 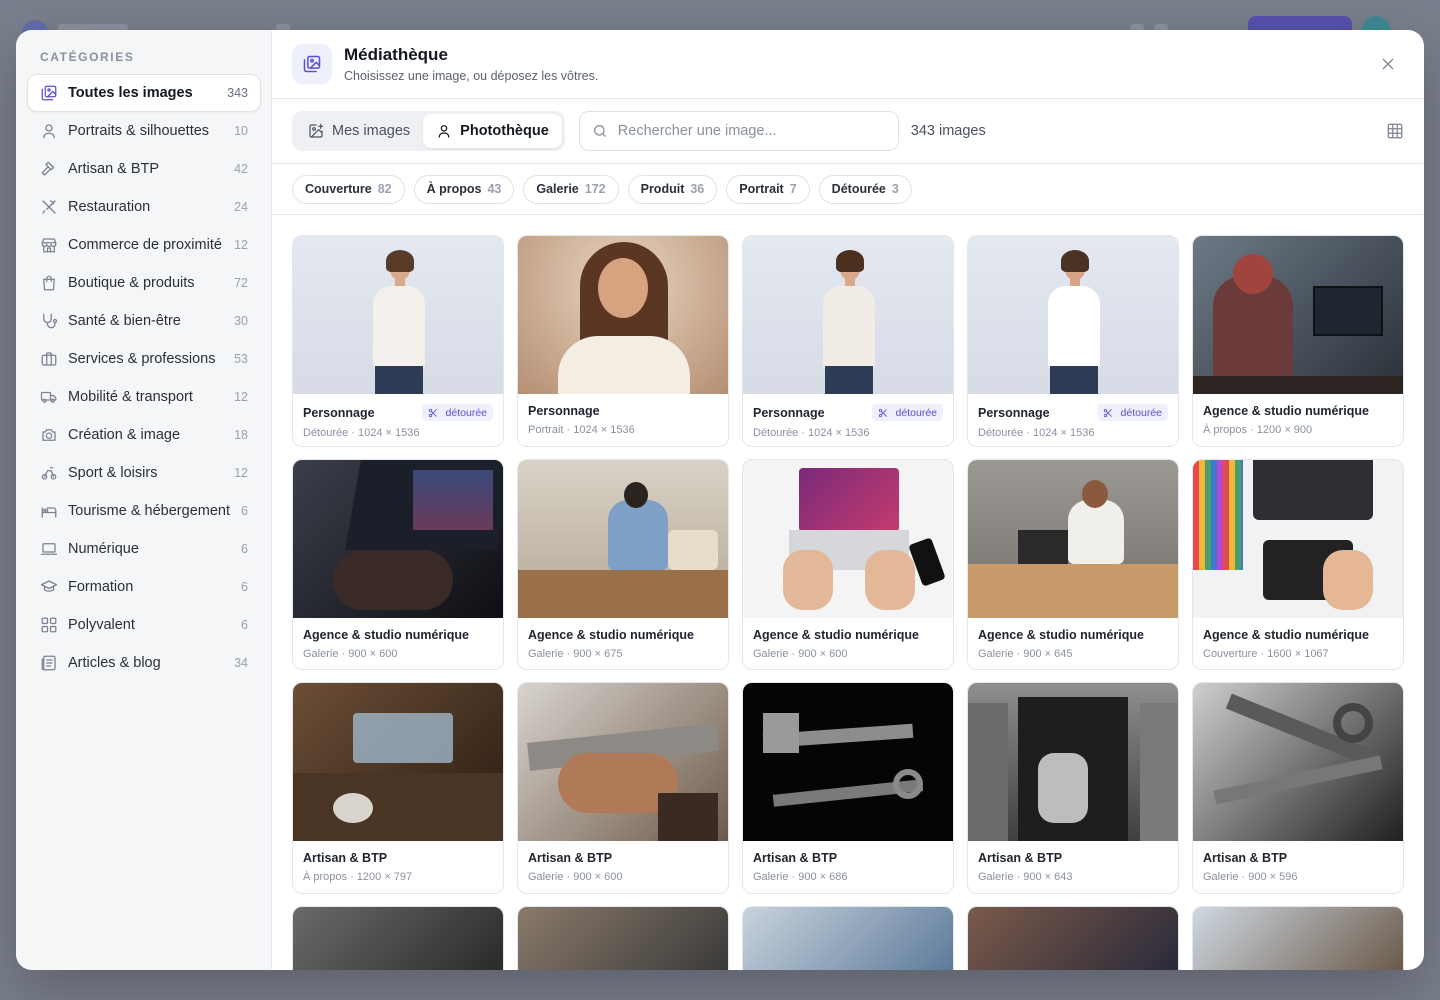 I want to click on filter-chip: Galerie 172, so click(x=571, y=189).